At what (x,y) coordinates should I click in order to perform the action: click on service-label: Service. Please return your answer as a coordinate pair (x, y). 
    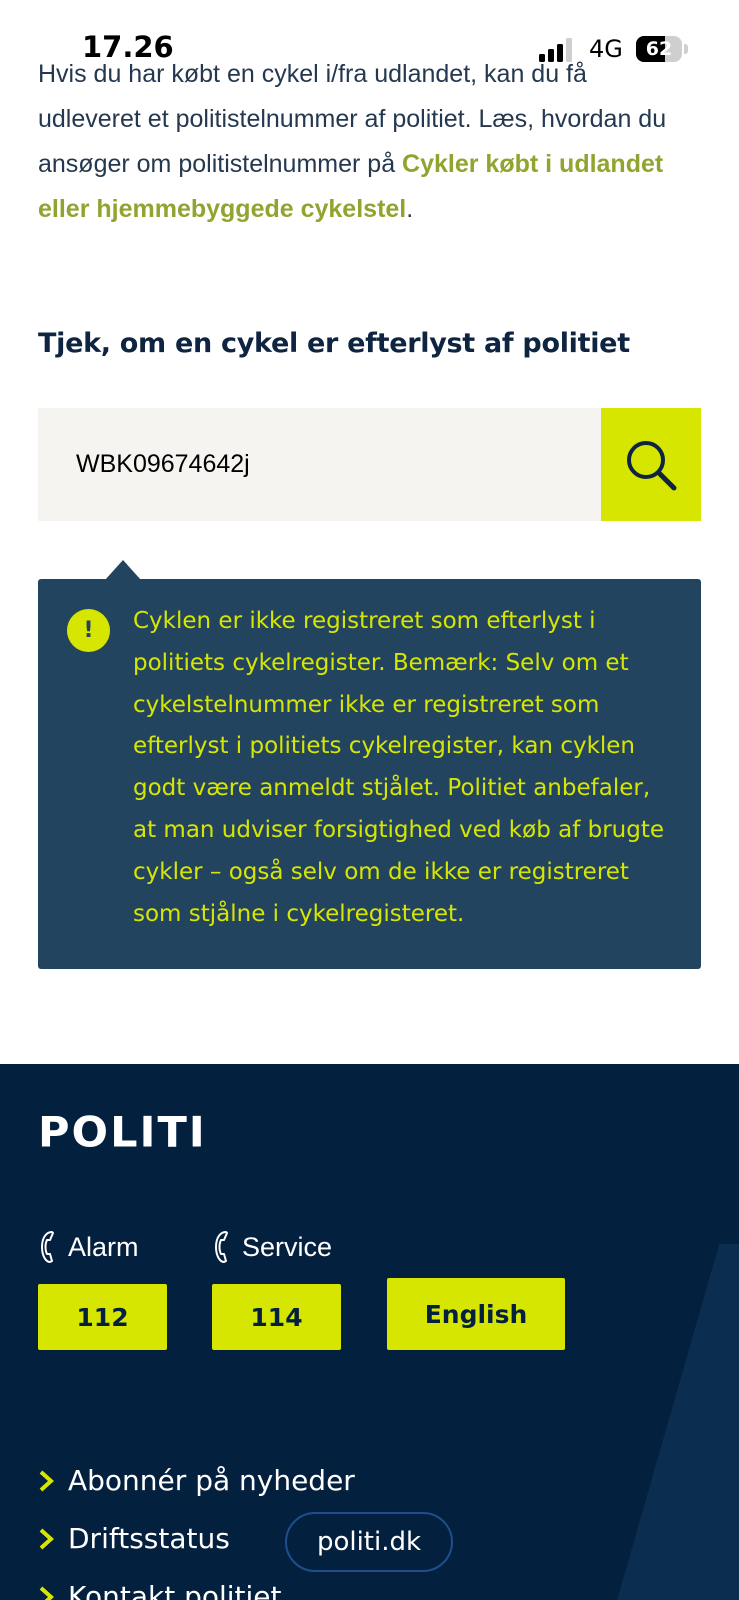
    Looking at the image, I should click on (272, 1247).